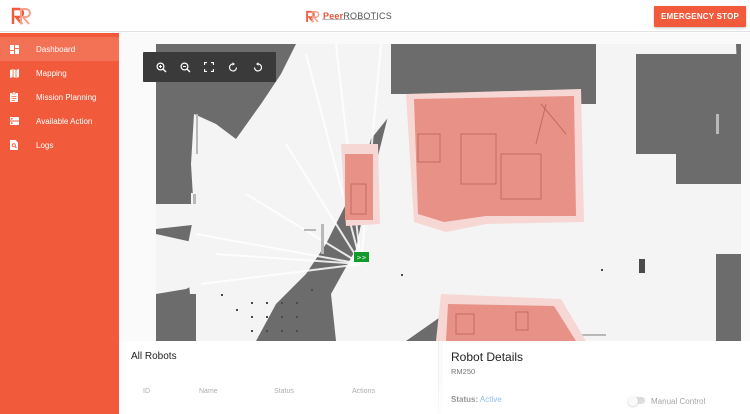  I want to click on manual-control-toggle, so click(636, 400).